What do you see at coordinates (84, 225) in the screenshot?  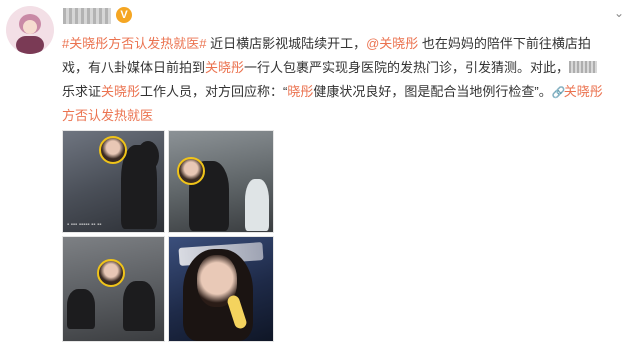 I see `photo-caption: ▪ ▪▪▪ ▪▪▪▪▪ ▪▪ ▪▪` at bounding box center [84, 225].